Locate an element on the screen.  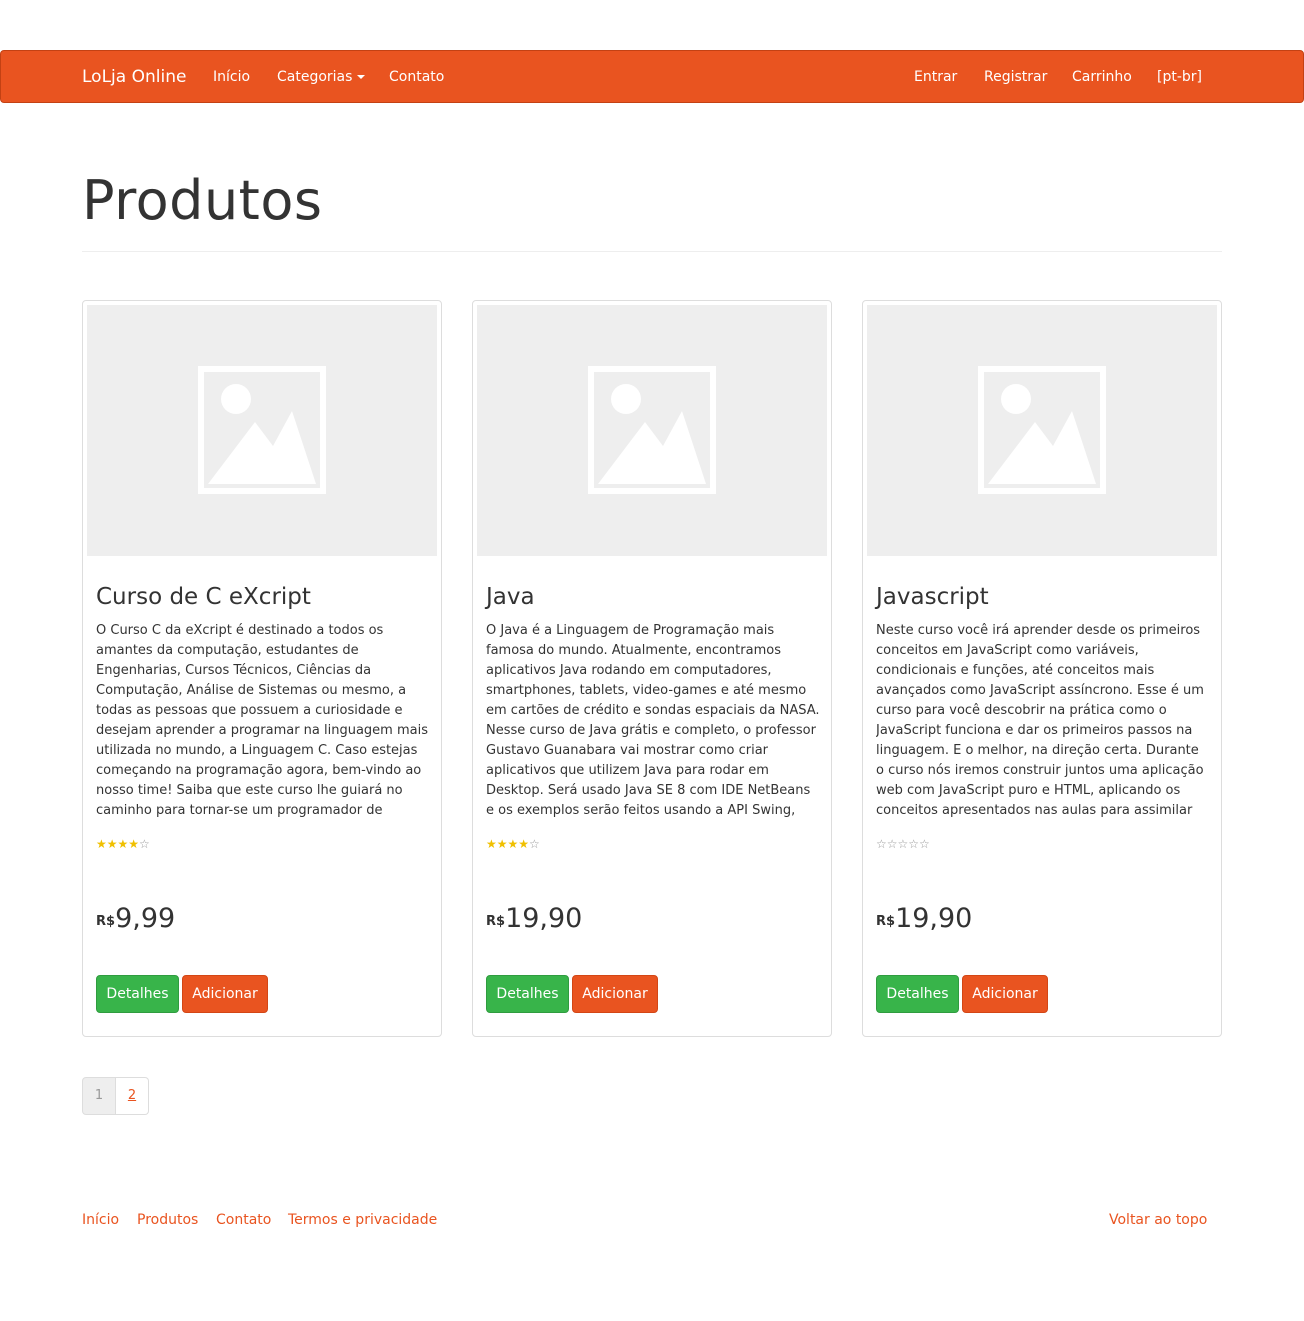
page-link-2: 2 is located at coordinates (132, 1096).